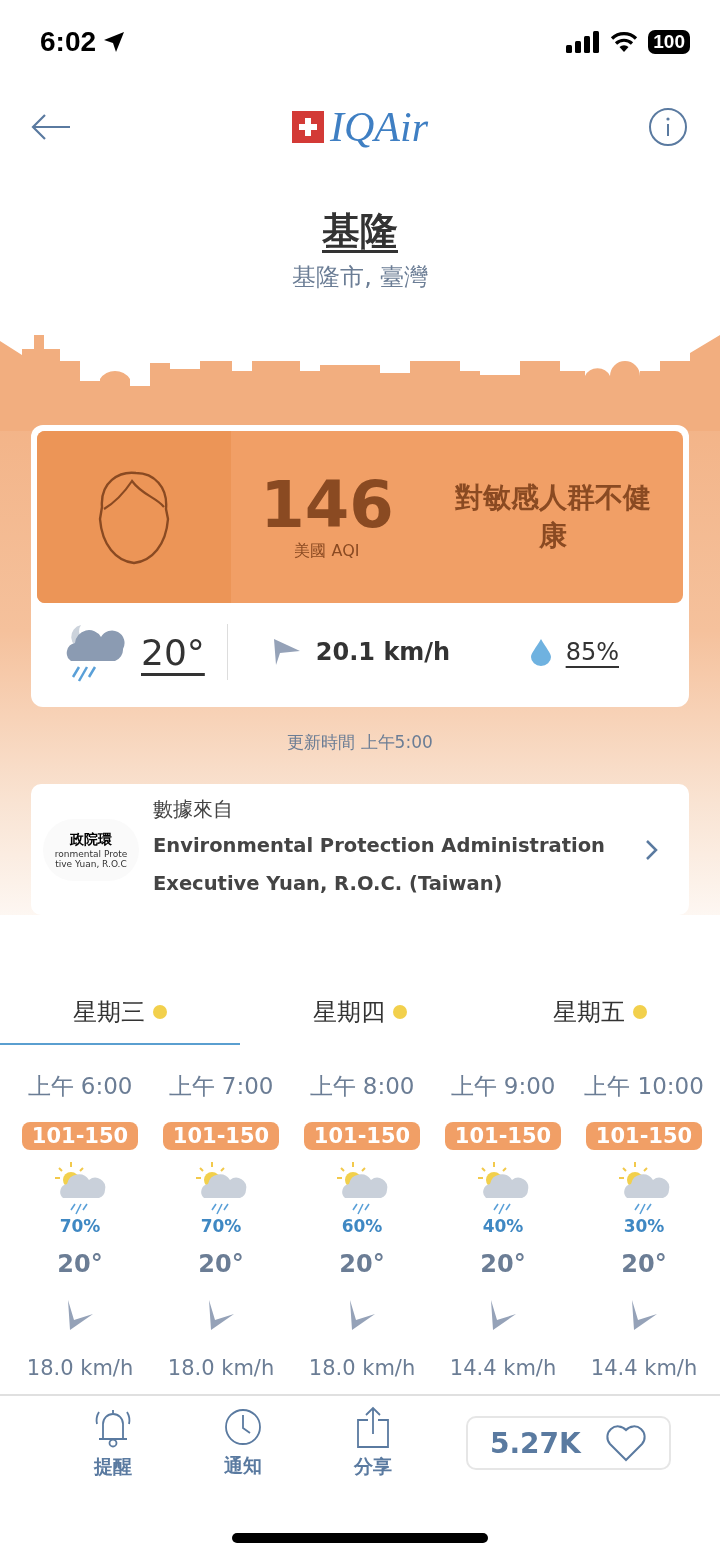 The width and height of the screenshot is (720, 1559). What do you see at coordinates (600, 1013) in the screenshot?
I see `day-tab: 星期五` at bounding box center [600, 1013].